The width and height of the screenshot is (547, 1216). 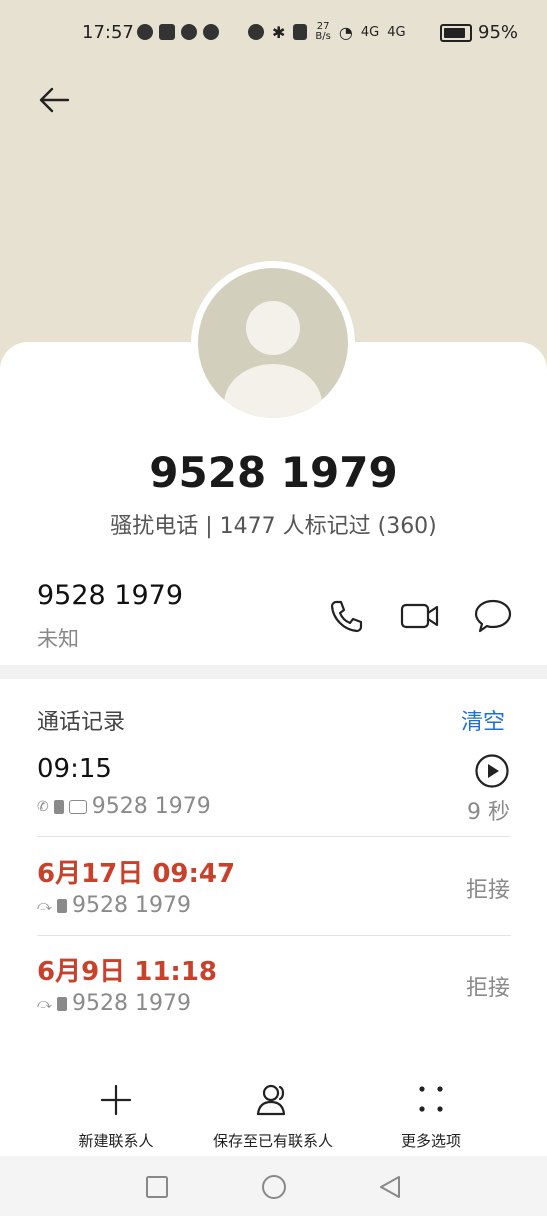 What do you see at coordinates (58, 639) in the screenshot?
I see `number-location: 未知` at bounding box center [58, 639].